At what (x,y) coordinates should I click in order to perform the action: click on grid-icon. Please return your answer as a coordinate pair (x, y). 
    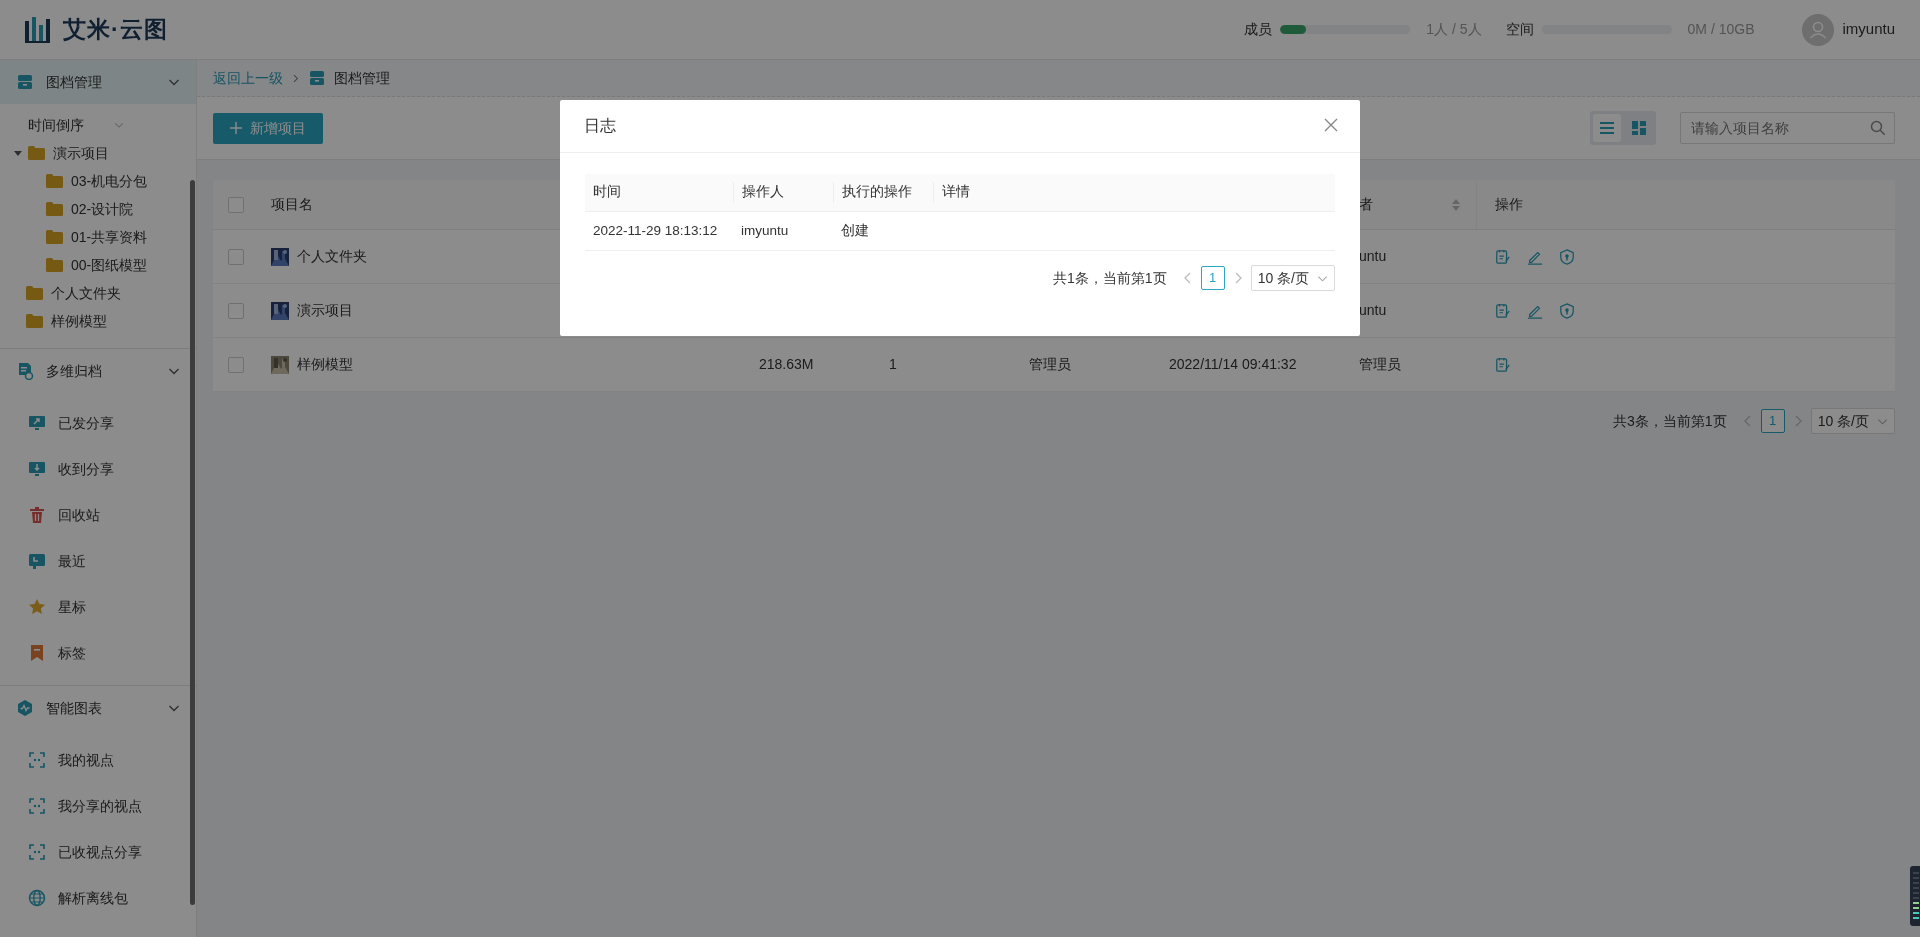
    Looking at the image, I should click on (1639, 128).